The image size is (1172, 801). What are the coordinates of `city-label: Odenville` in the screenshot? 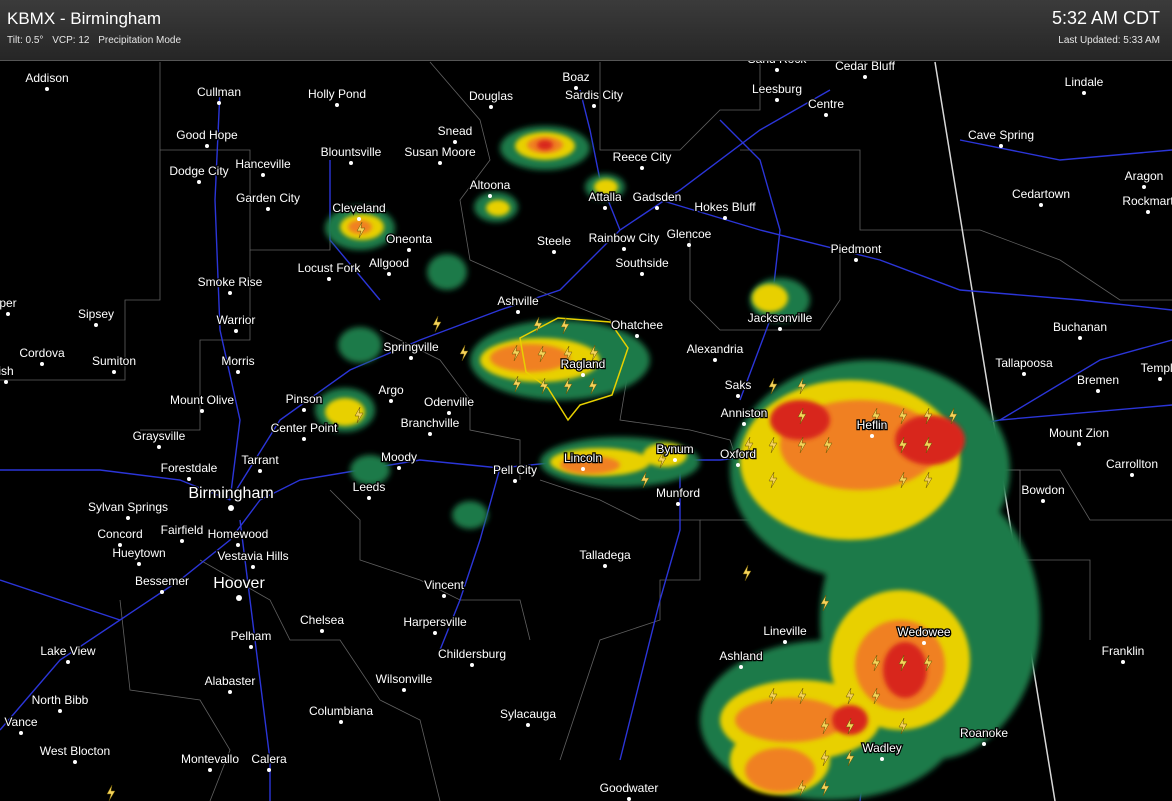 It's located at (449, 402).